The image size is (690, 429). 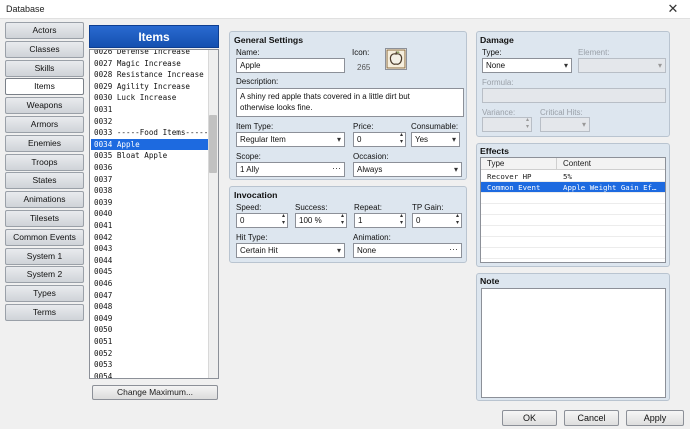 I want to click on nav-item-system-1: System 1, so click(x=44, y=256).